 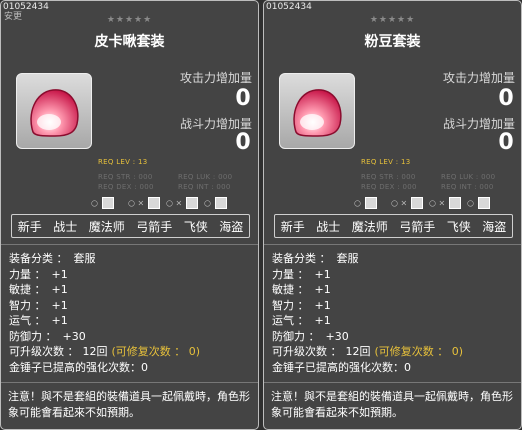 What do you see at coordinates (129, 42) in the screenshot?
I see `item-title: 皮卡啾套装` at bounding box center [129, 42].